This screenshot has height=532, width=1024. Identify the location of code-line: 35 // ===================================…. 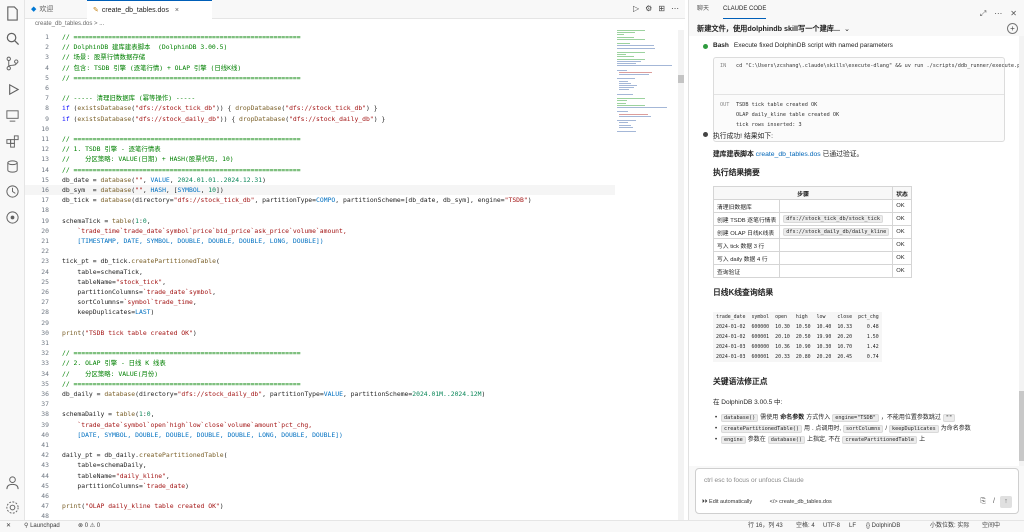
(320, 384).